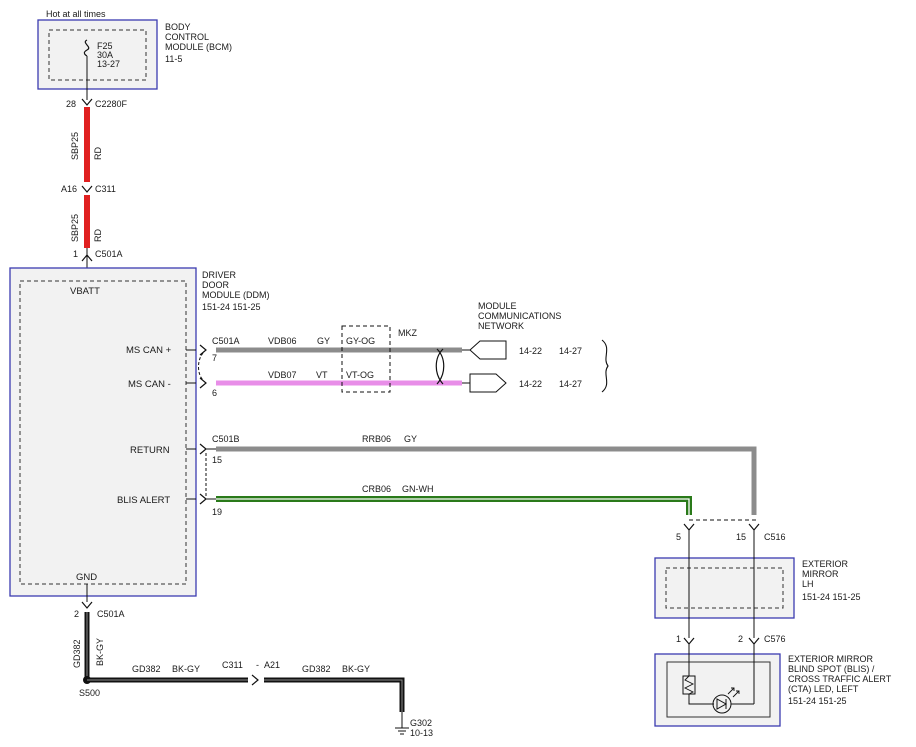 This screenshot has height=747, width=916. Describe the element at coordinates (605, 366) in the screenshot. I see `network-brace-icon` at that location.